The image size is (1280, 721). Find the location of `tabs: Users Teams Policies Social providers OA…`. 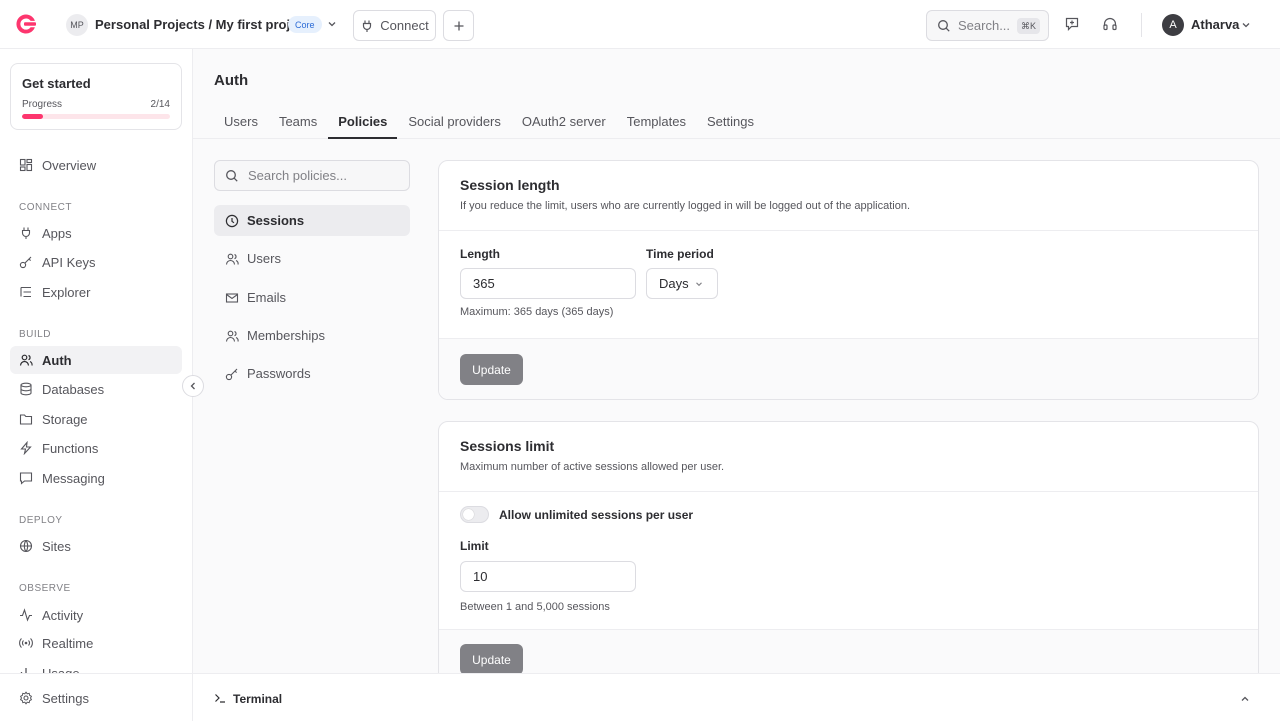

tabs: Users Teams Policies Social providers OA… is located at coordinates (489, 125).